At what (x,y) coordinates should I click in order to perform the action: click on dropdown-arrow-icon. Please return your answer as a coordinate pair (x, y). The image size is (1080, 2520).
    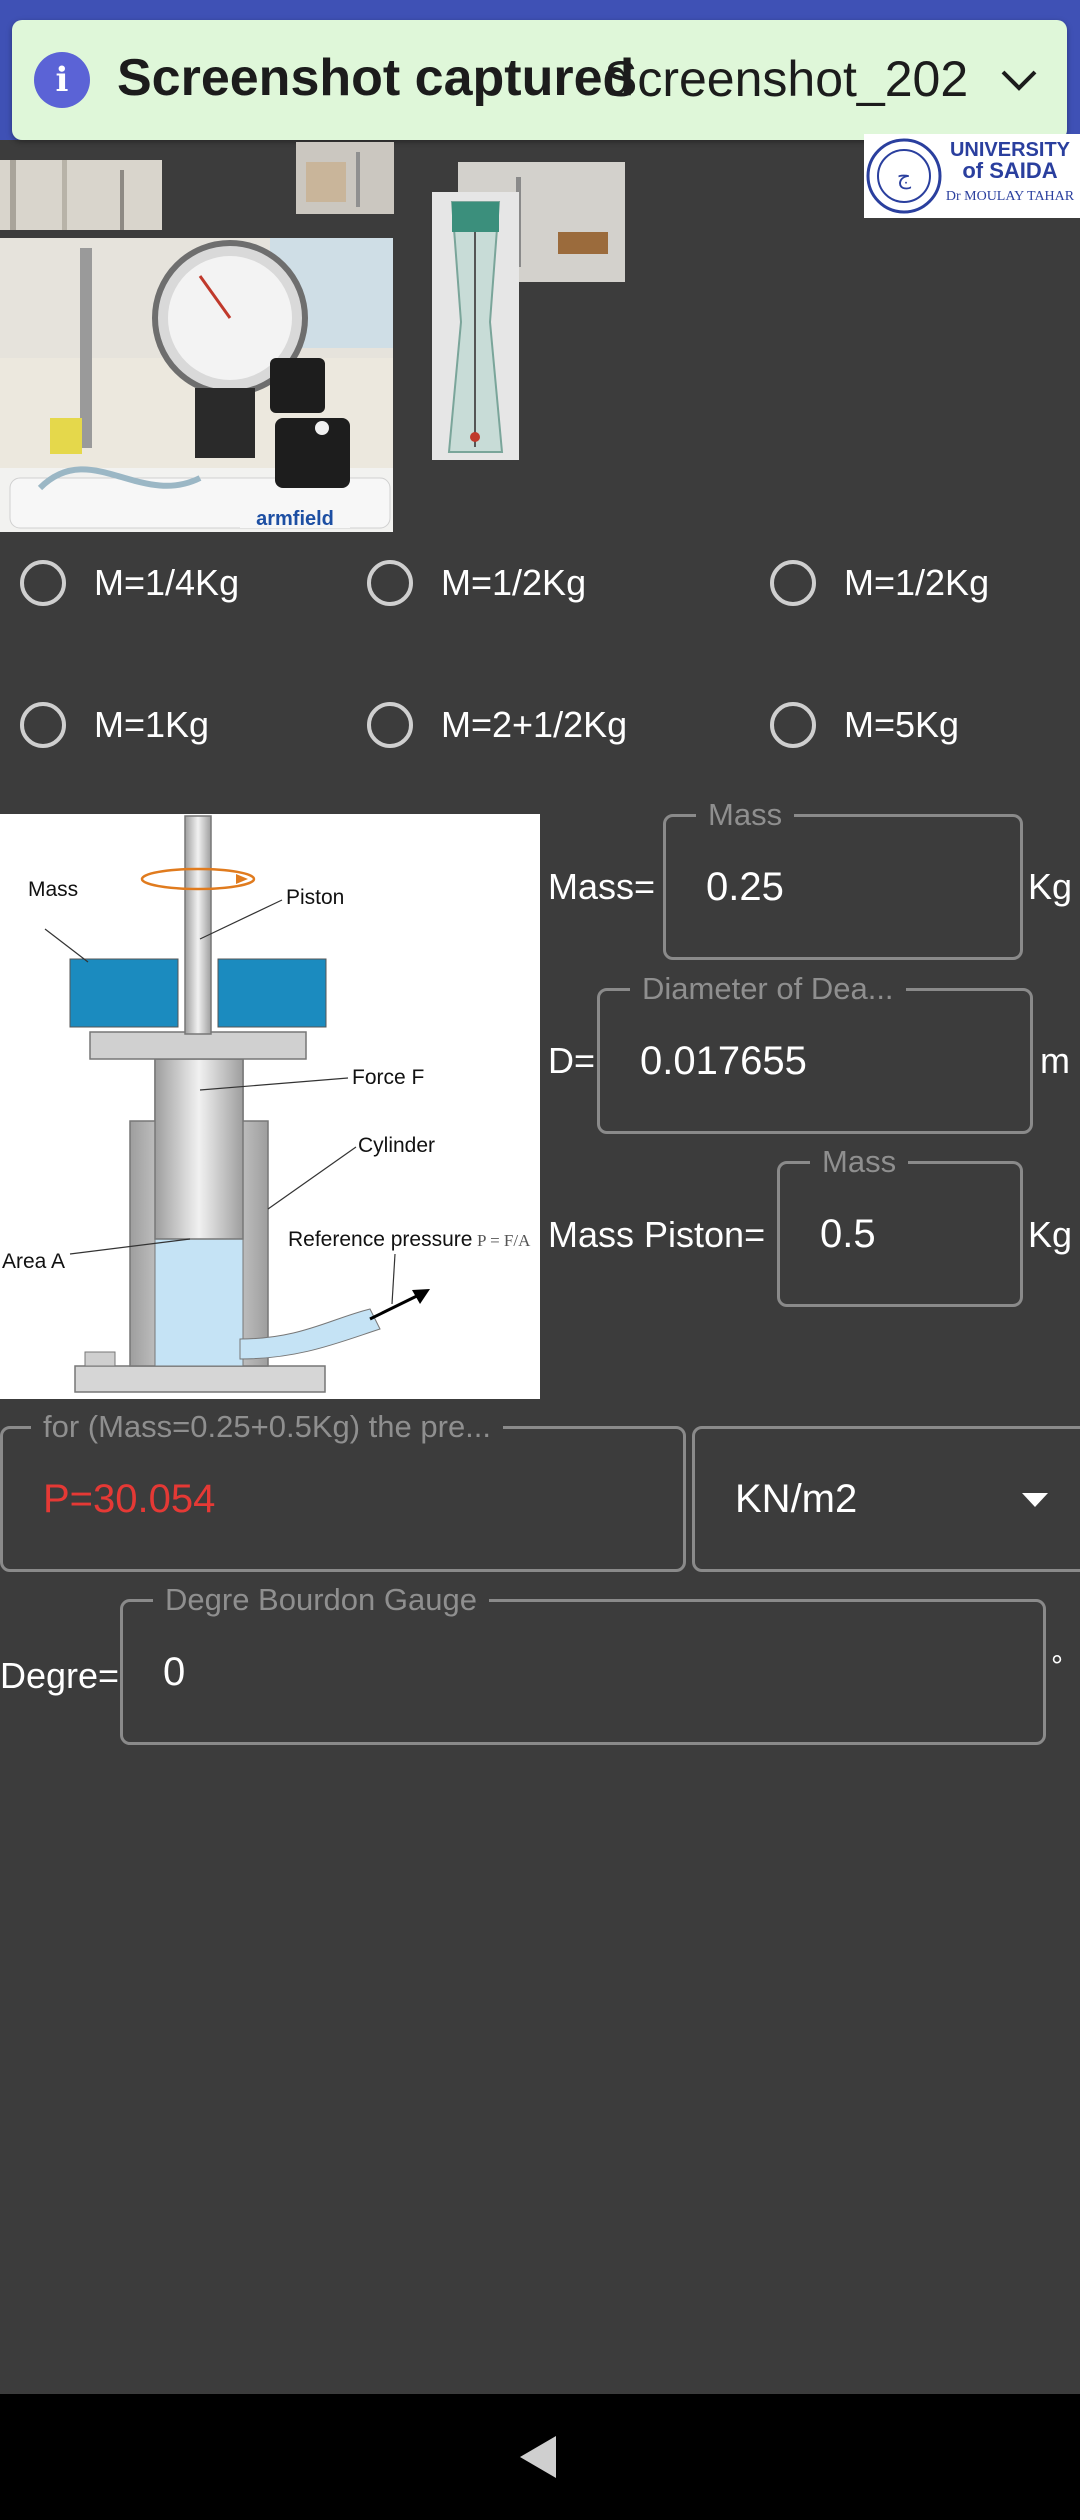
    Looking at the image, I should click on (1035, 1502).